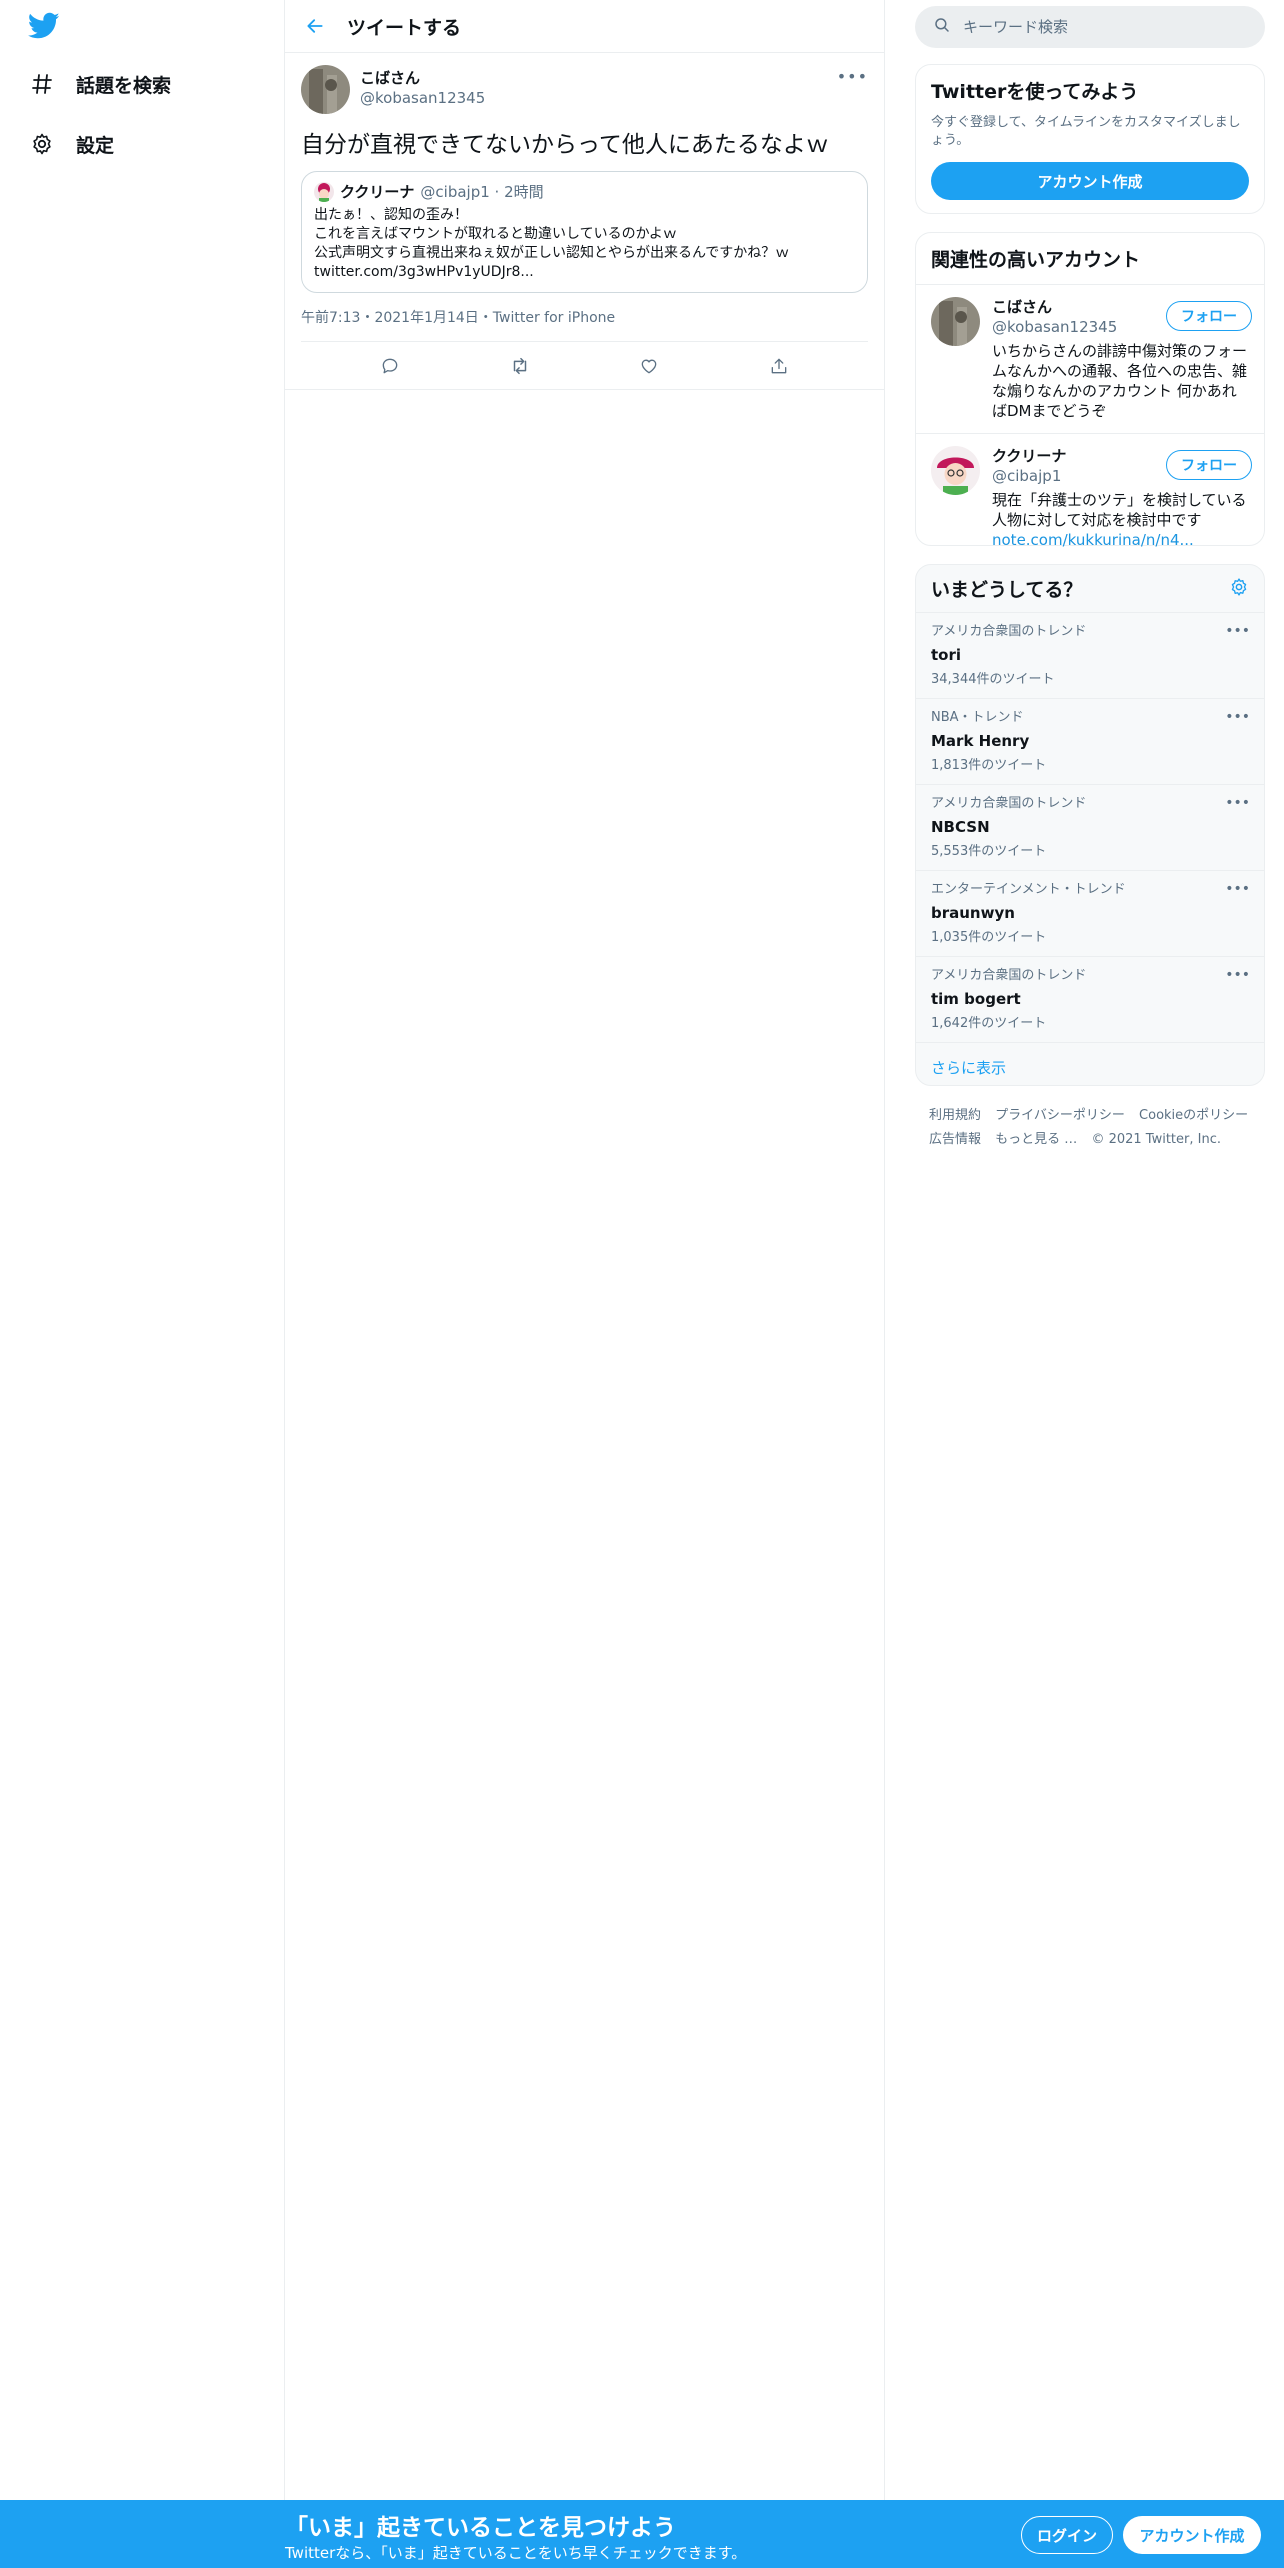 This screenshot has width=1284, height=2568. I want to click on like-icon, so click(649, 366).